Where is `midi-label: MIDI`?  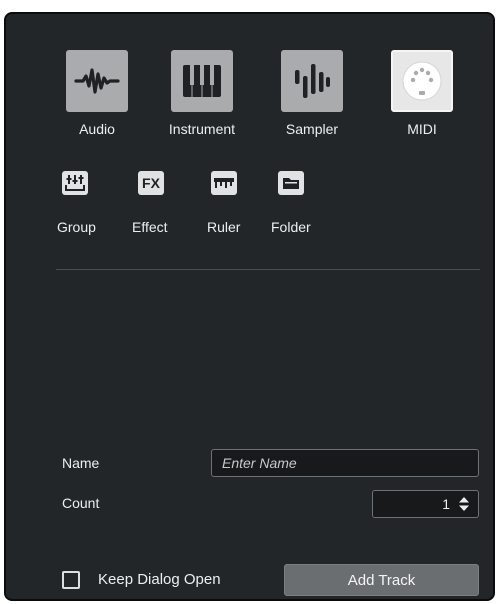 midi-label: MIDI is located at coordinates (422, 129).